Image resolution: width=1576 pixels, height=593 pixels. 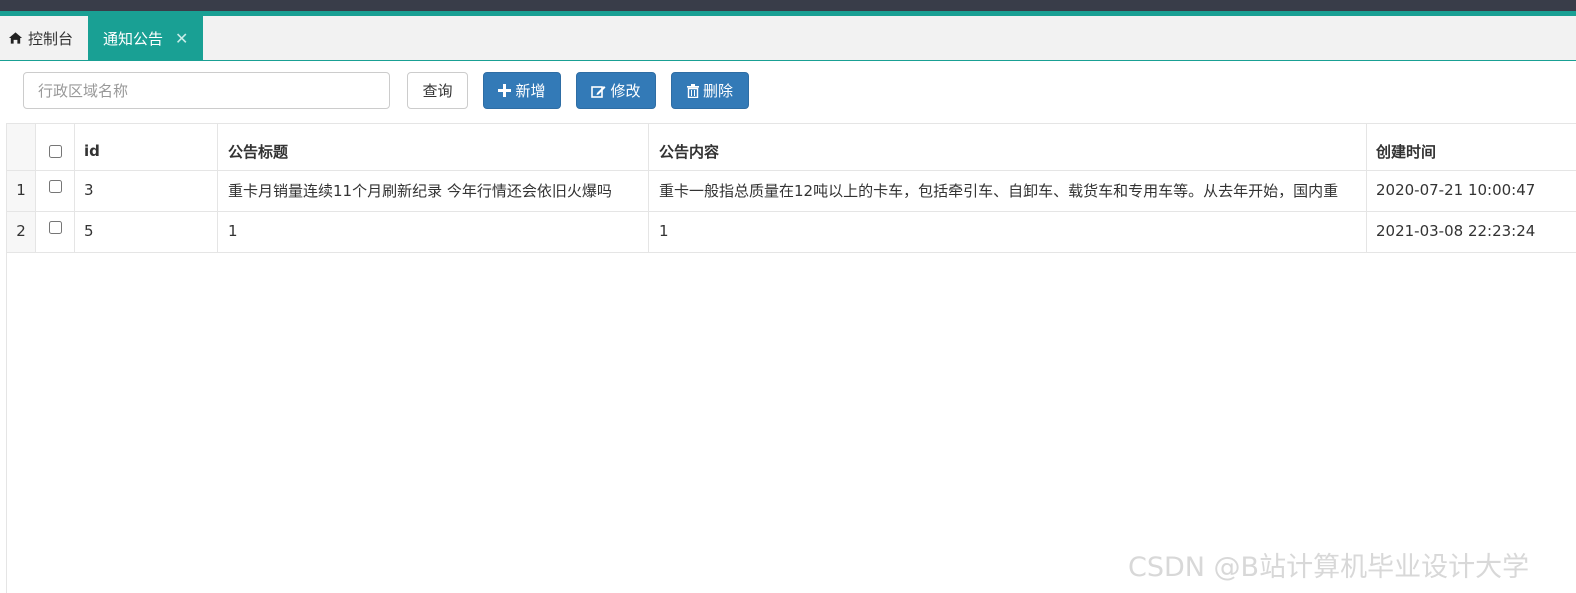 What do you see at coordinates (788, 5) in the screenshot?
I see `top-header-bar` at bounding box center [788, 5].